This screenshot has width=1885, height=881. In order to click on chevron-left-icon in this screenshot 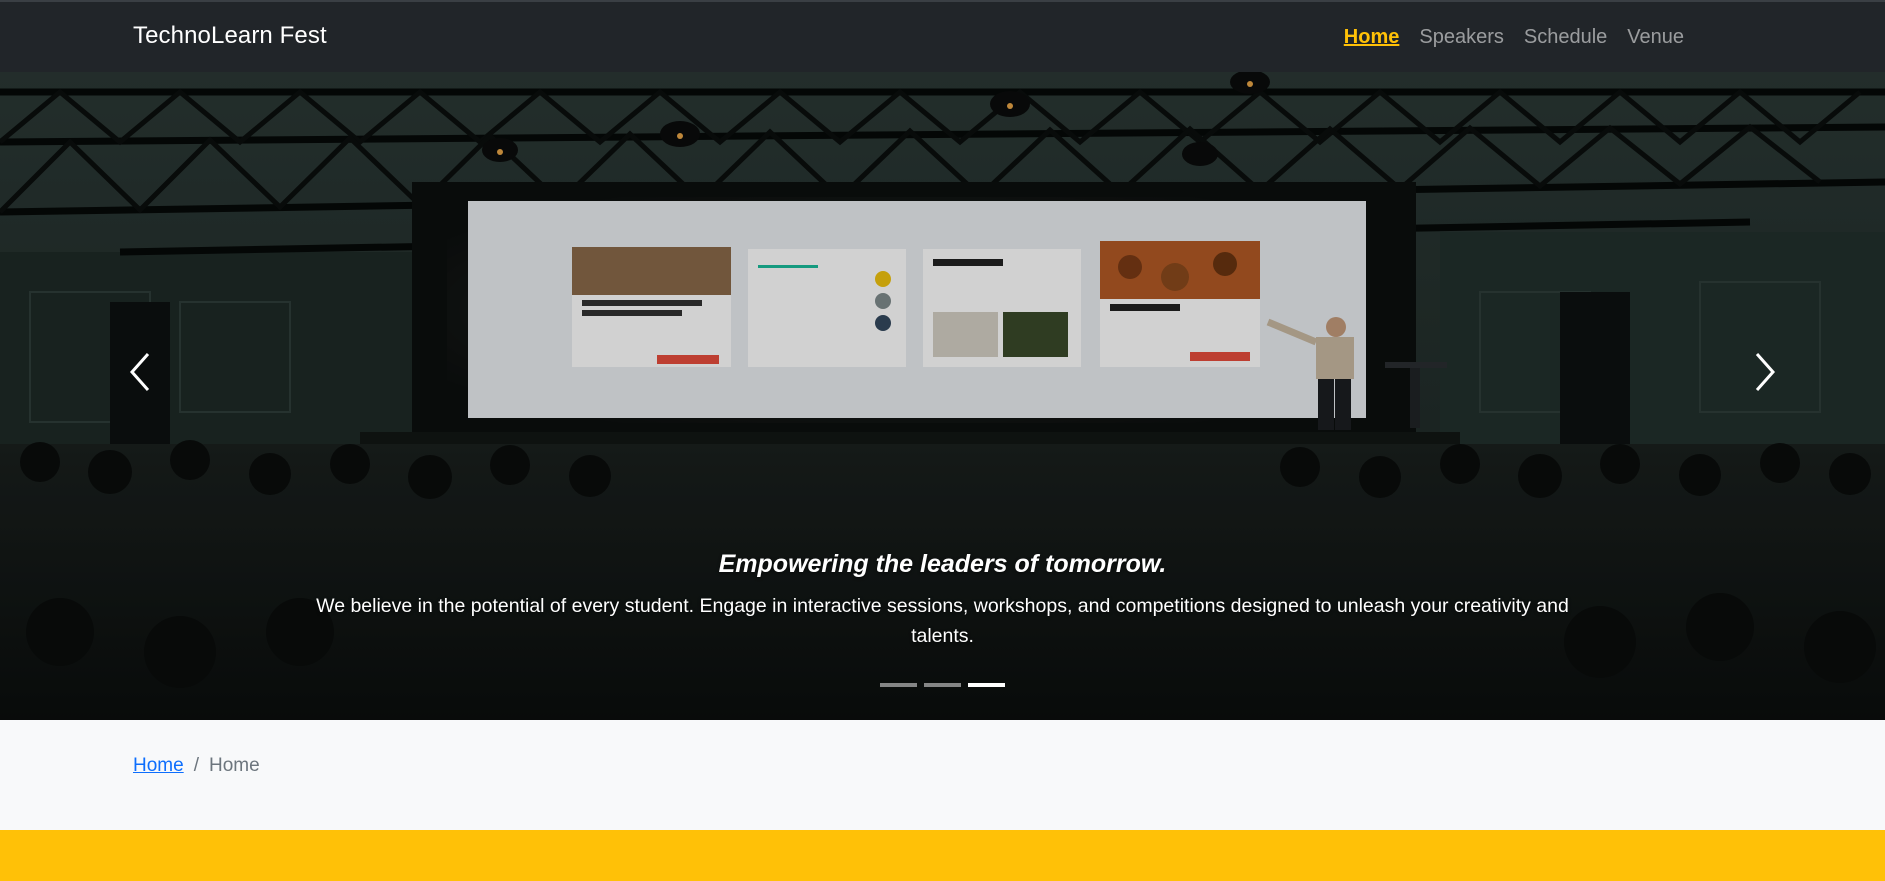, I will do `click(139, 372)`.